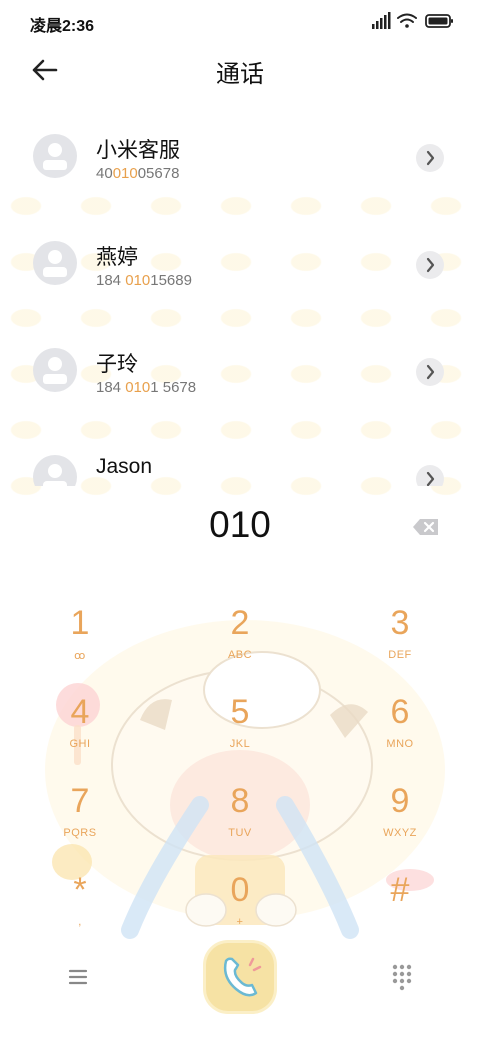 Image resolution: width=480 pixels, height=1040 pixels. I want to click on backspace-icon, so click(425, 527).